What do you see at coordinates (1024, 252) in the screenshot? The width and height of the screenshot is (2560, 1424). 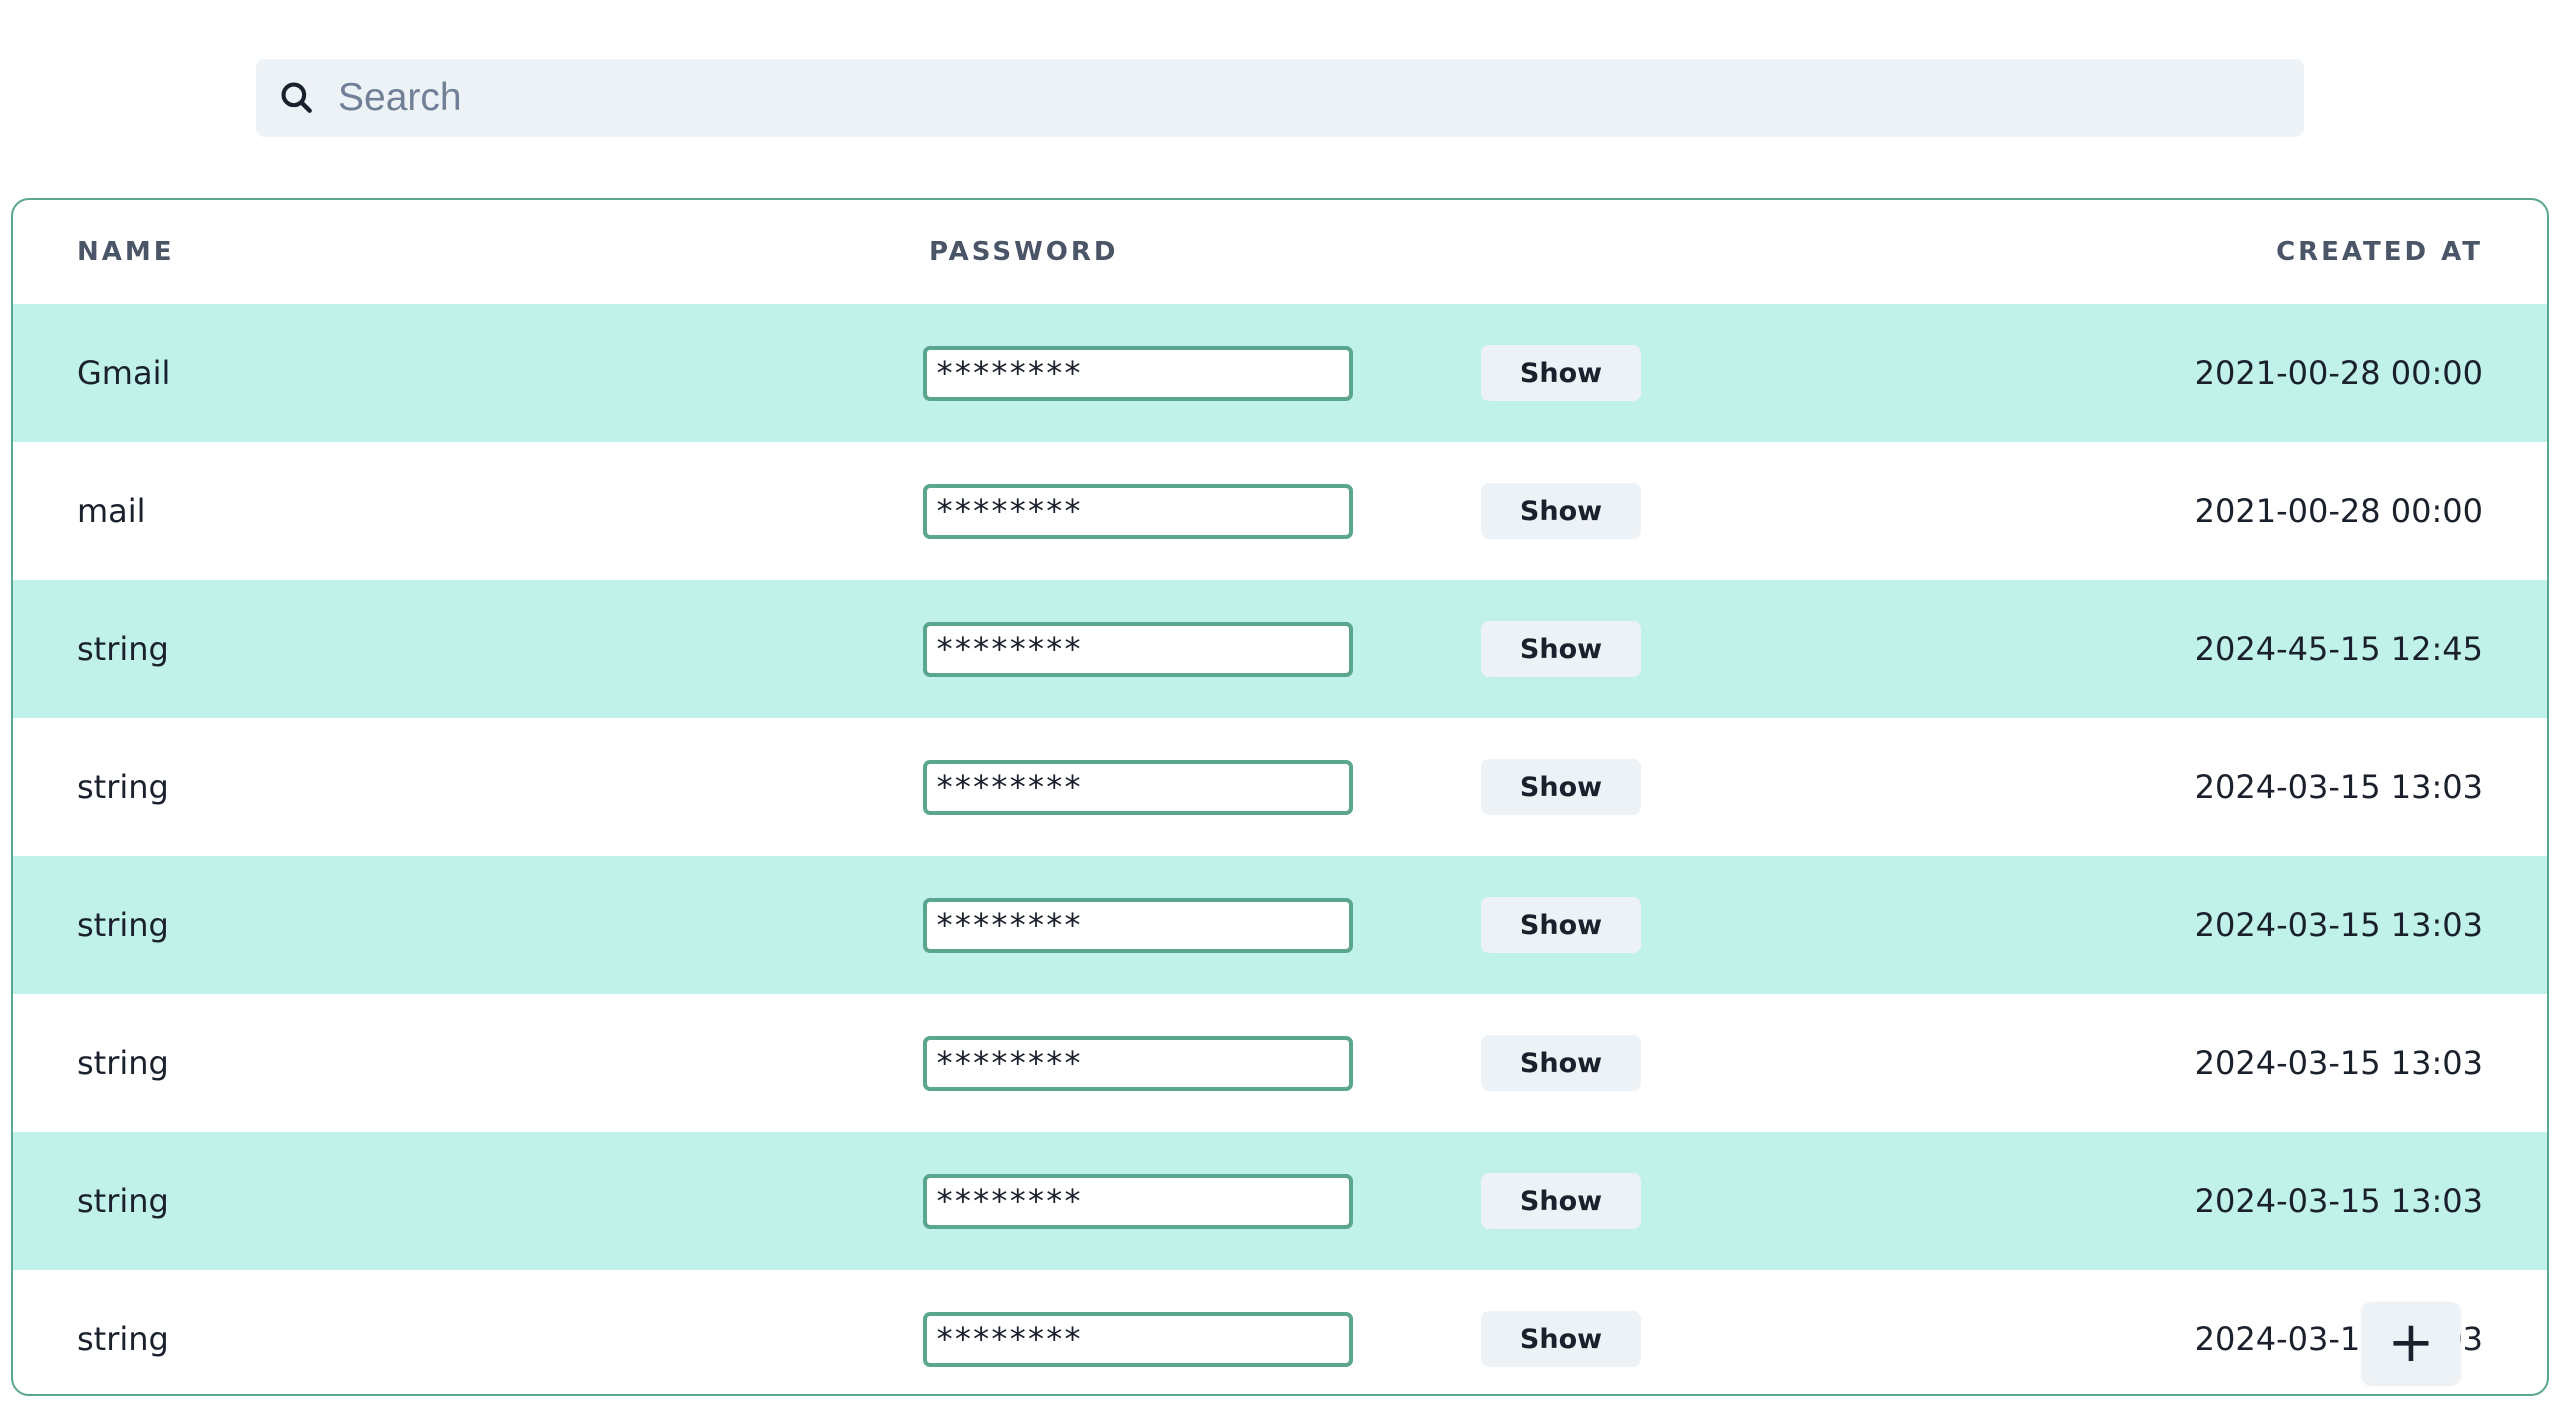 I see `column-header-password: PASSWORD` at bounding box center [1024, 252].